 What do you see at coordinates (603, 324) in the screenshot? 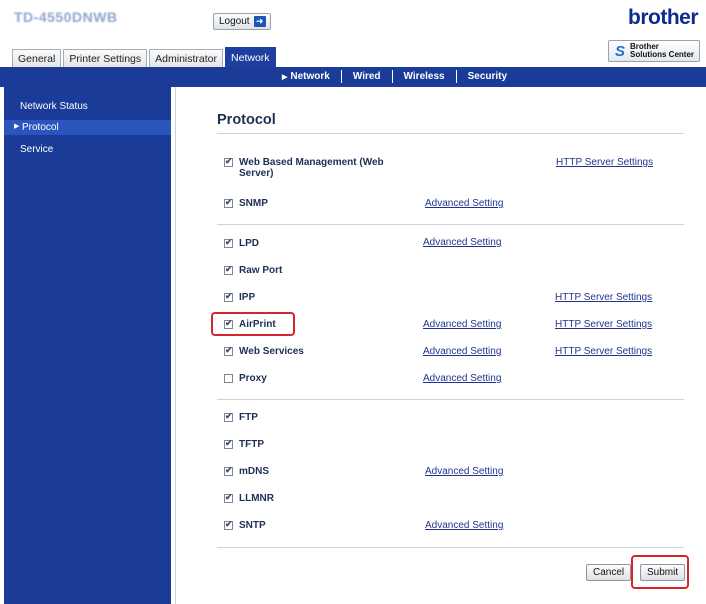
I see `http-server-settings-link-airprint: HTTP Server Settings` at bounding box center [603, 324].